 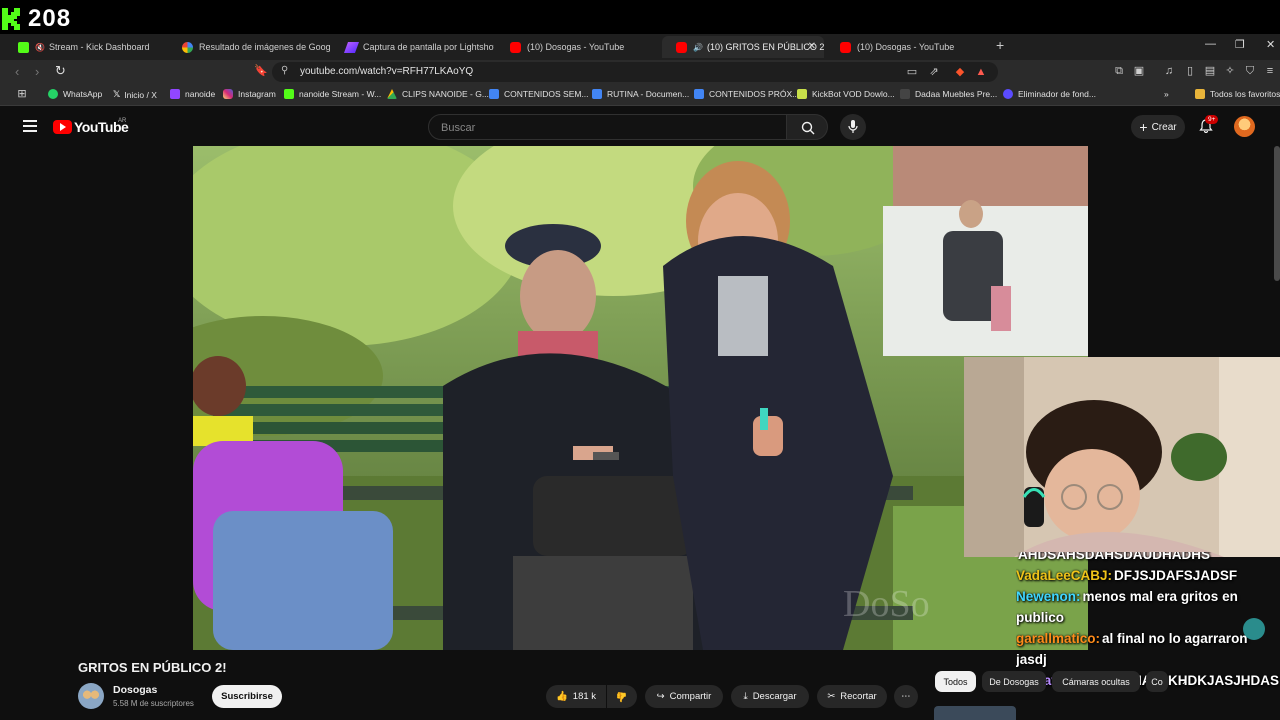 I want to click on audio-playing-icon: 🔊, so click(x=698, y=47).